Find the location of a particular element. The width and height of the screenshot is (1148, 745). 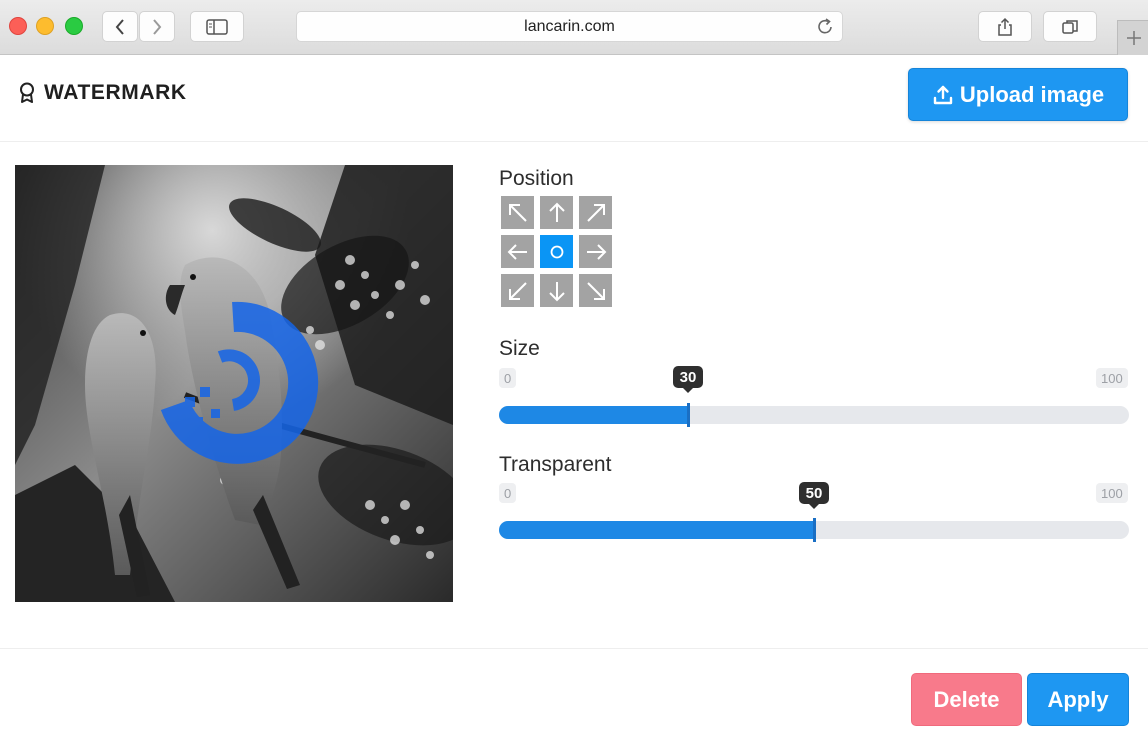

share-button is located at coordinates (1005, 26).